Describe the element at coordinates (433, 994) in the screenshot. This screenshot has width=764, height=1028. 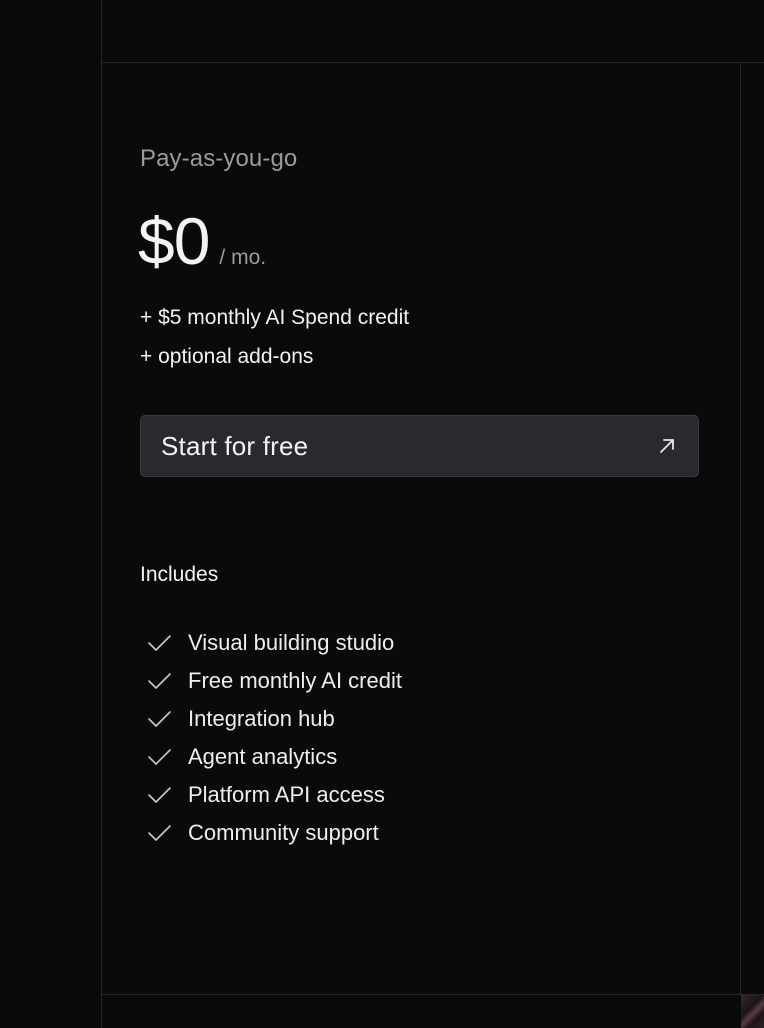
I see `bottom-divider` at that location.